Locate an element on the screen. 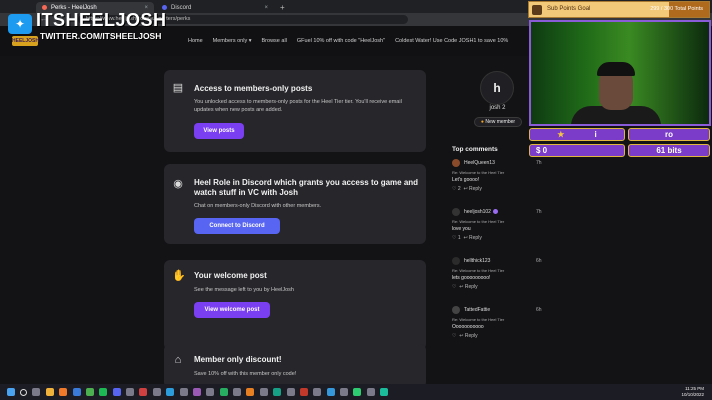 The image size is (712, 400). view-posts-button: View posts is located at coordinates (219, 131).